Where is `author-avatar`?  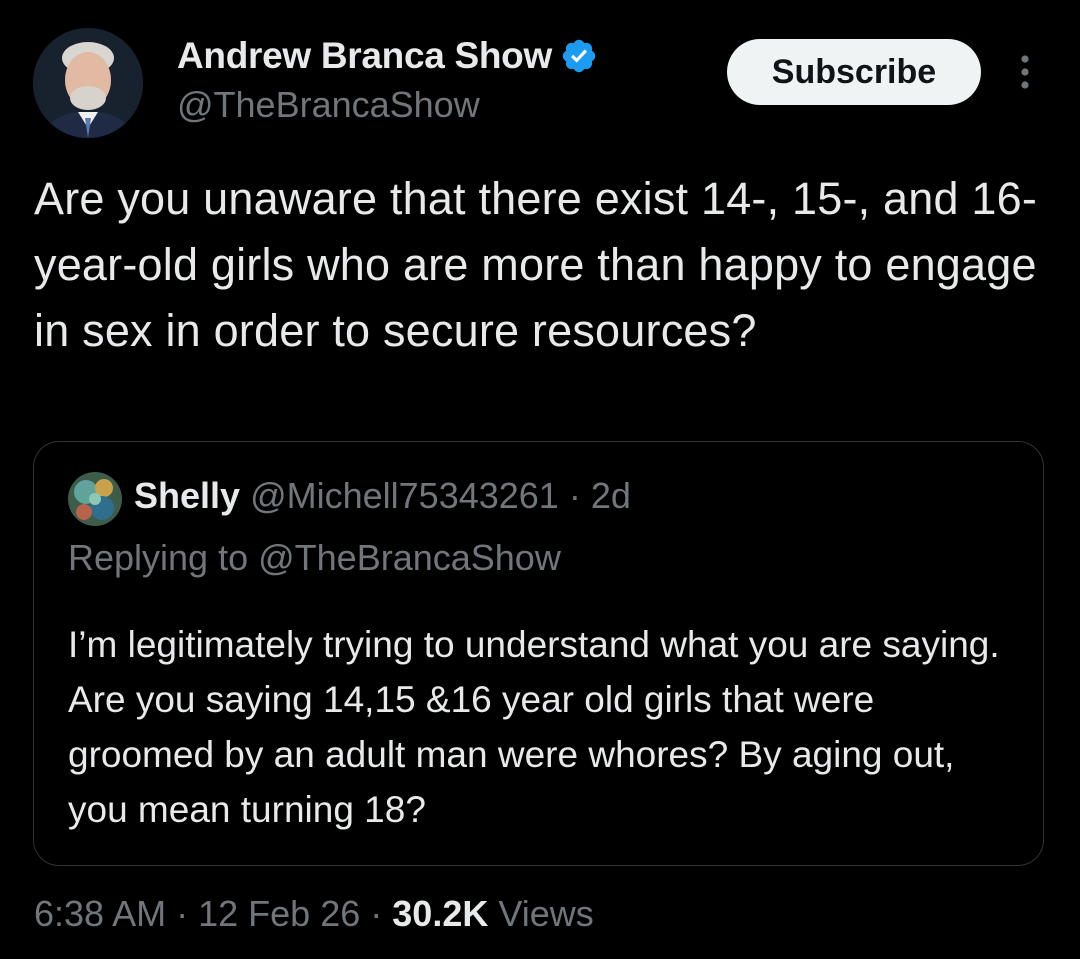
author-avatar is located at coordinates (88, 83).